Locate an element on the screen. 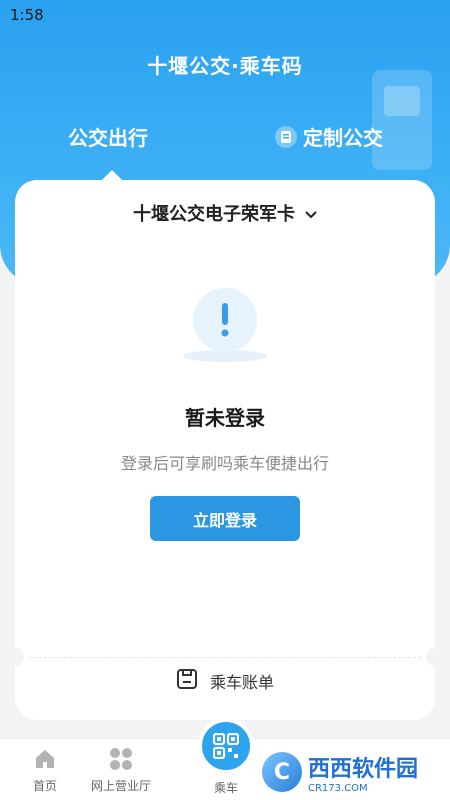 The width and height of the screenshot is (450, 800). pos-terminal-illustration is located at coordinates (402, 120).